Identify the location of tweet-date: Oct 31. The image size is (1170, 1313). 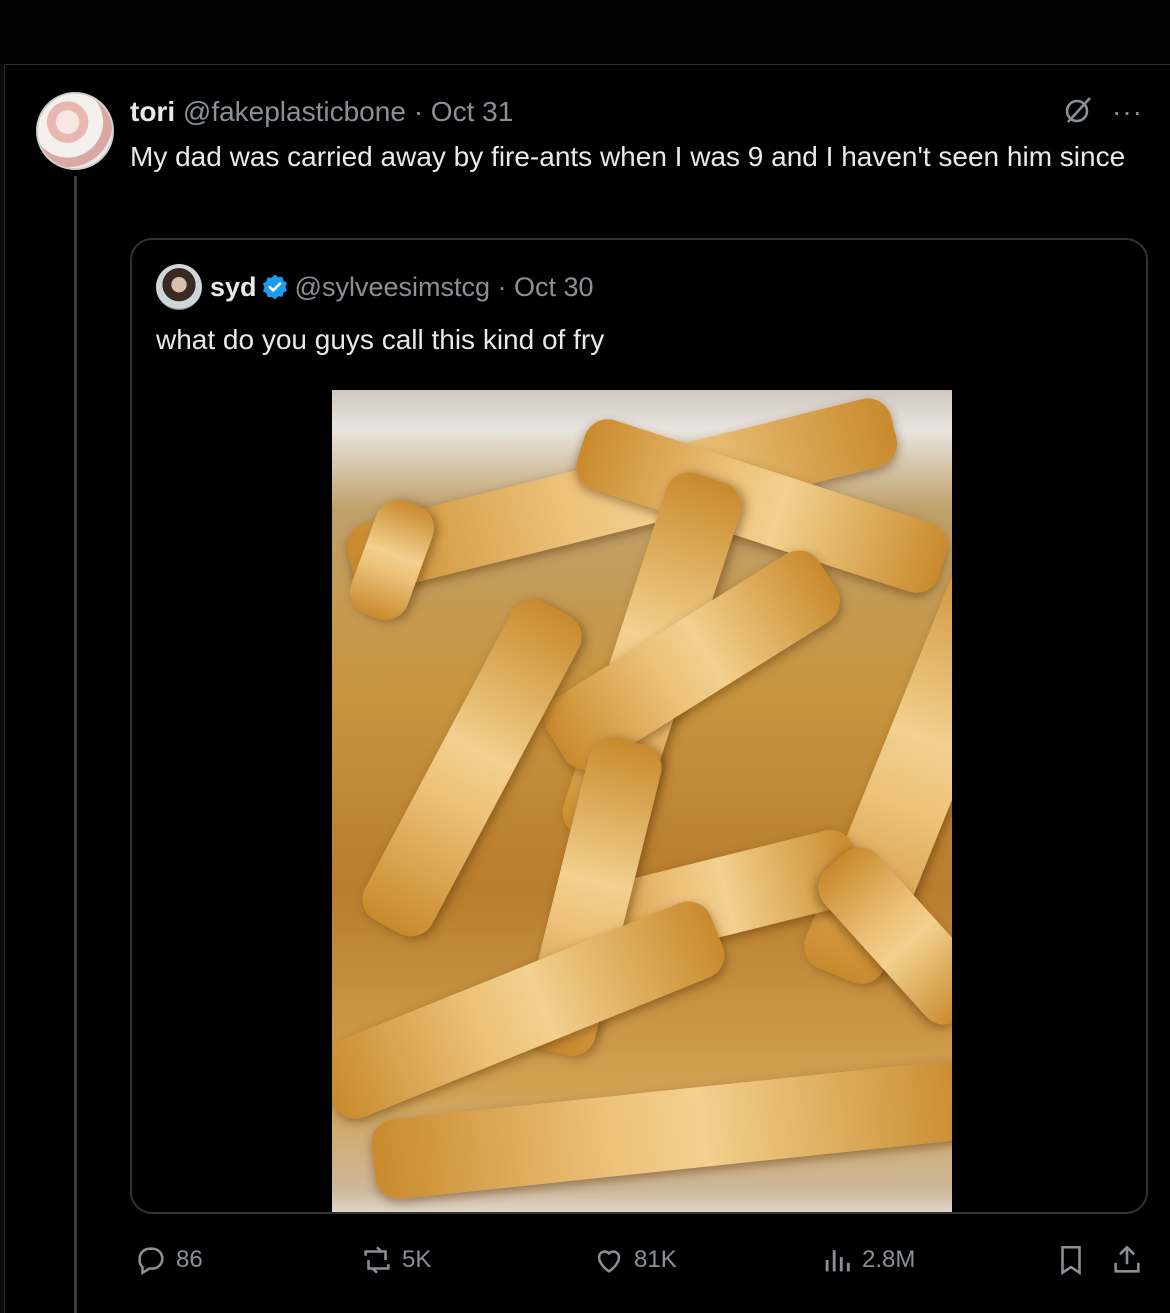
(472, 111).